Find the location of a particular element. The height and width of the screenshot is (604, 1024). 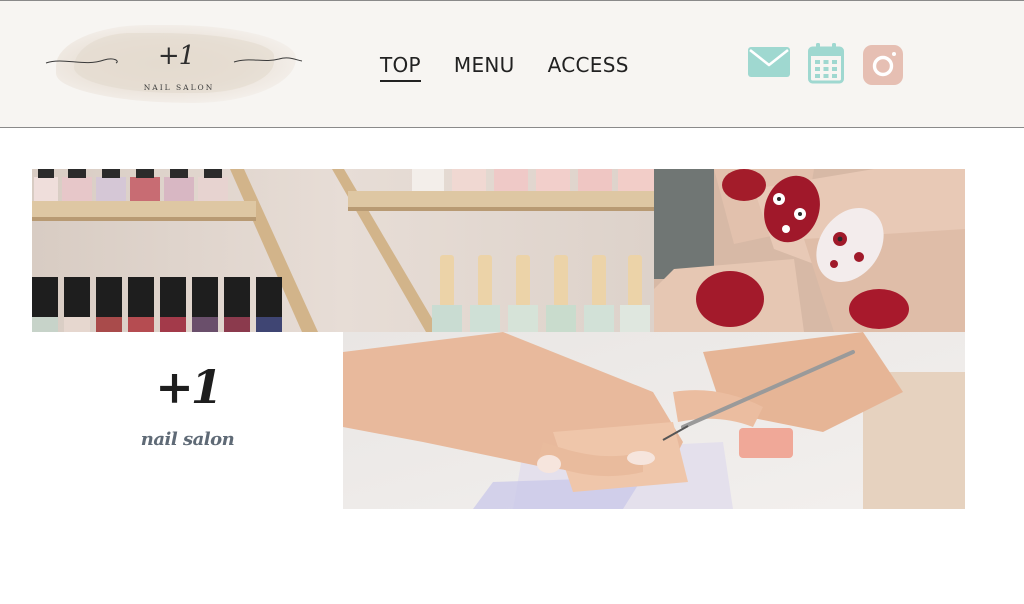

instagram-icon is located at coordinates (883, 65).